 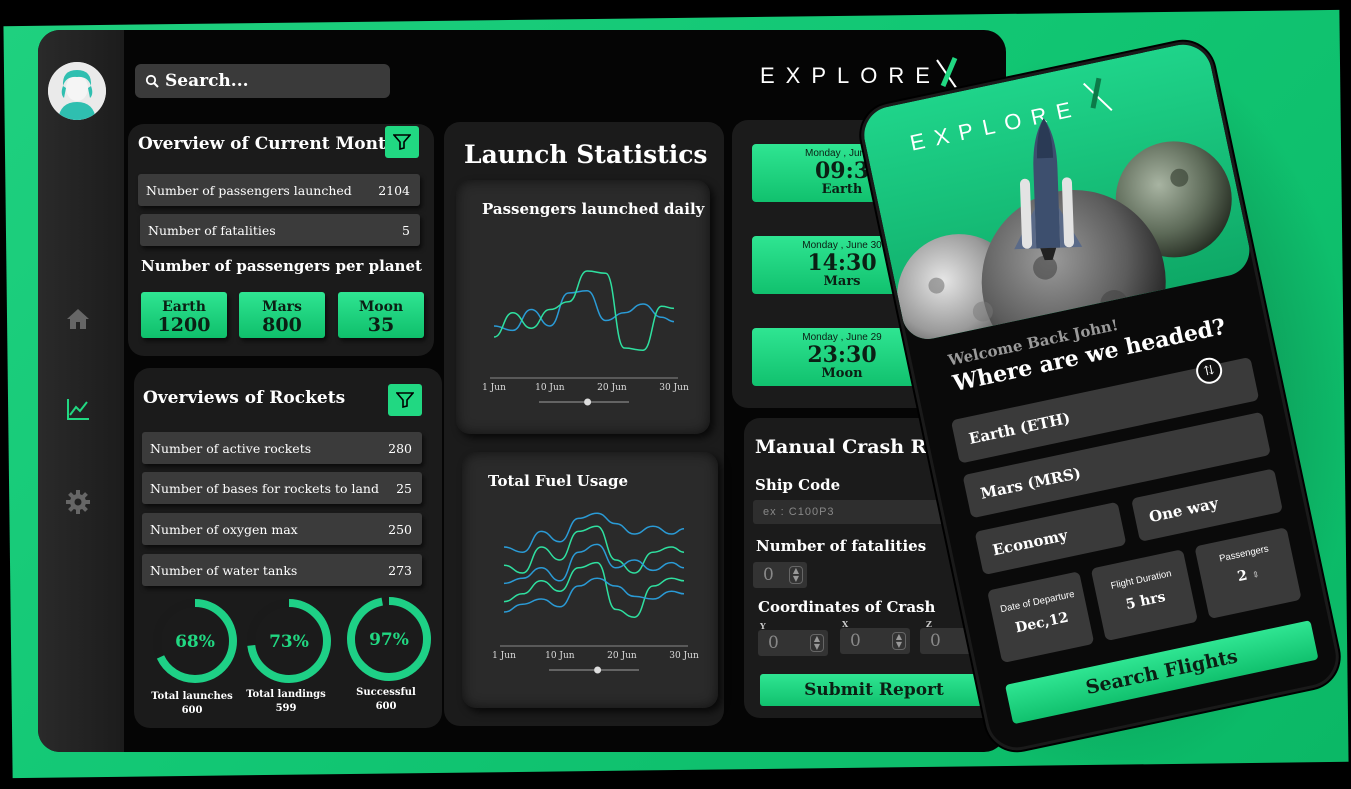 I want to click on planet-value: 1200, so click(x=184, y=325).